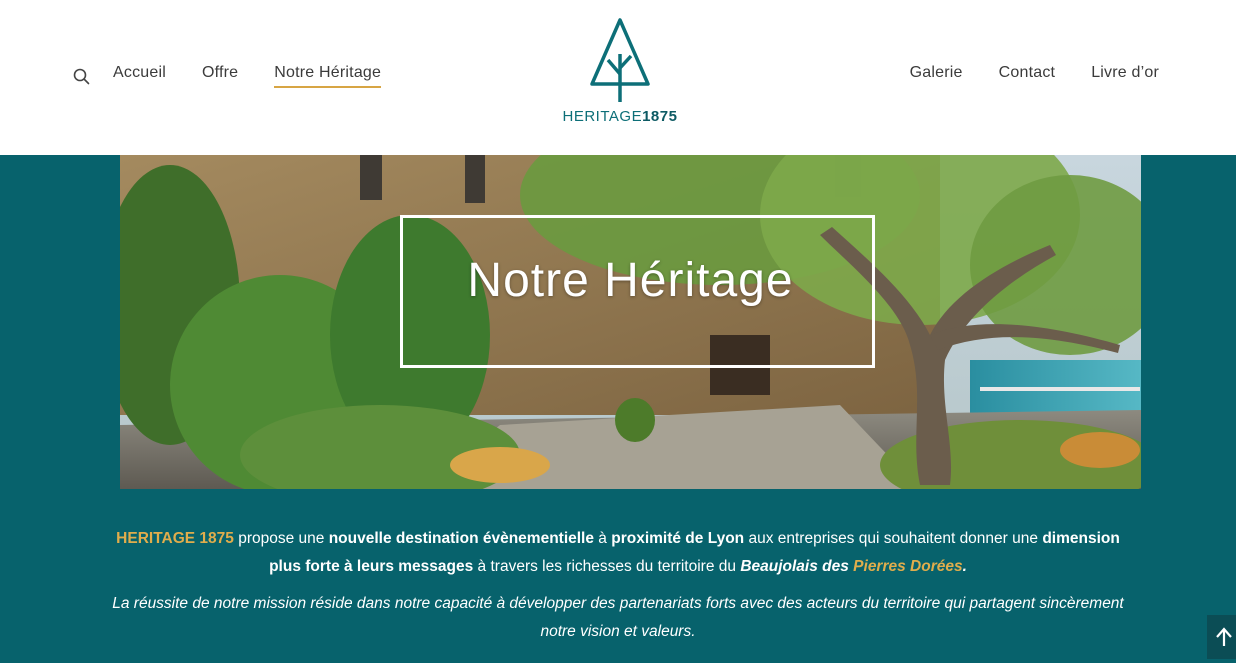  What do you see at coordinates (281, 538) in the screenshot?
I see `intro-text-1: propose une` at bounding box center [281, 538].